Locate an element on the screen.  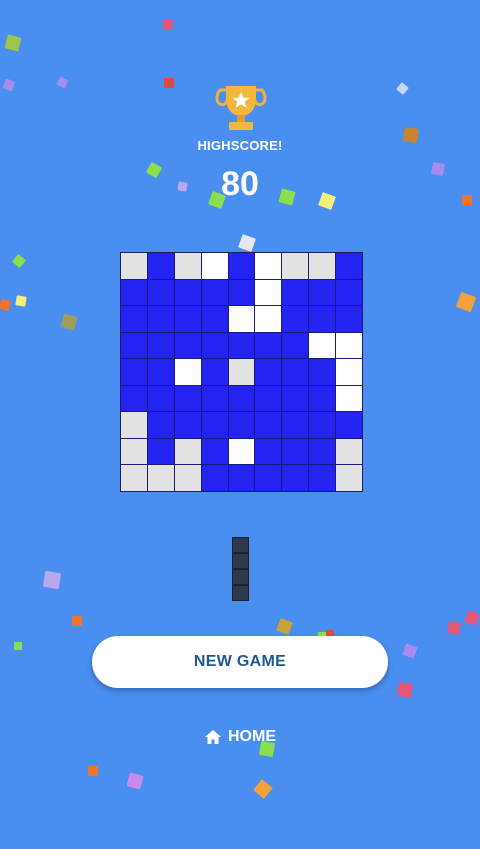
score-value: 80 is located at coordinates (240, 184).